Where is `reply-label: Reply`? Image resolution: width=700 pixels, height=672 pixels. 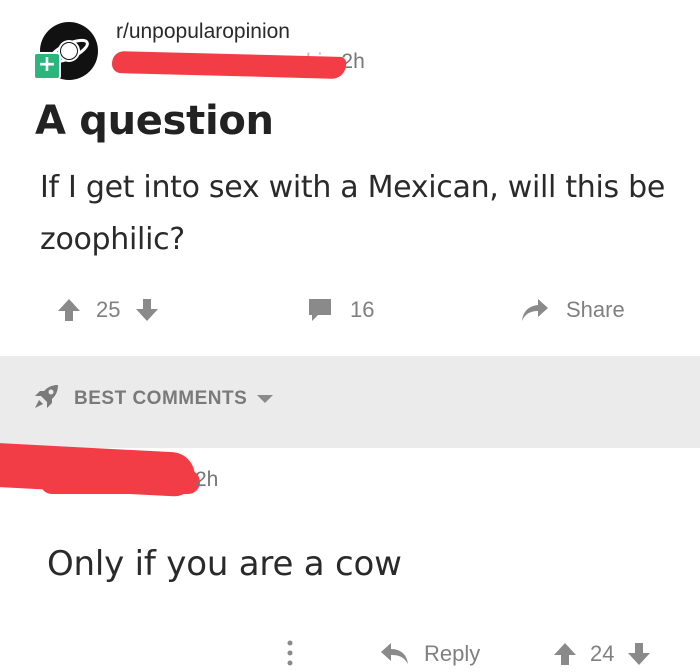
reply-label: Reply is located at coordinates (452, 653).